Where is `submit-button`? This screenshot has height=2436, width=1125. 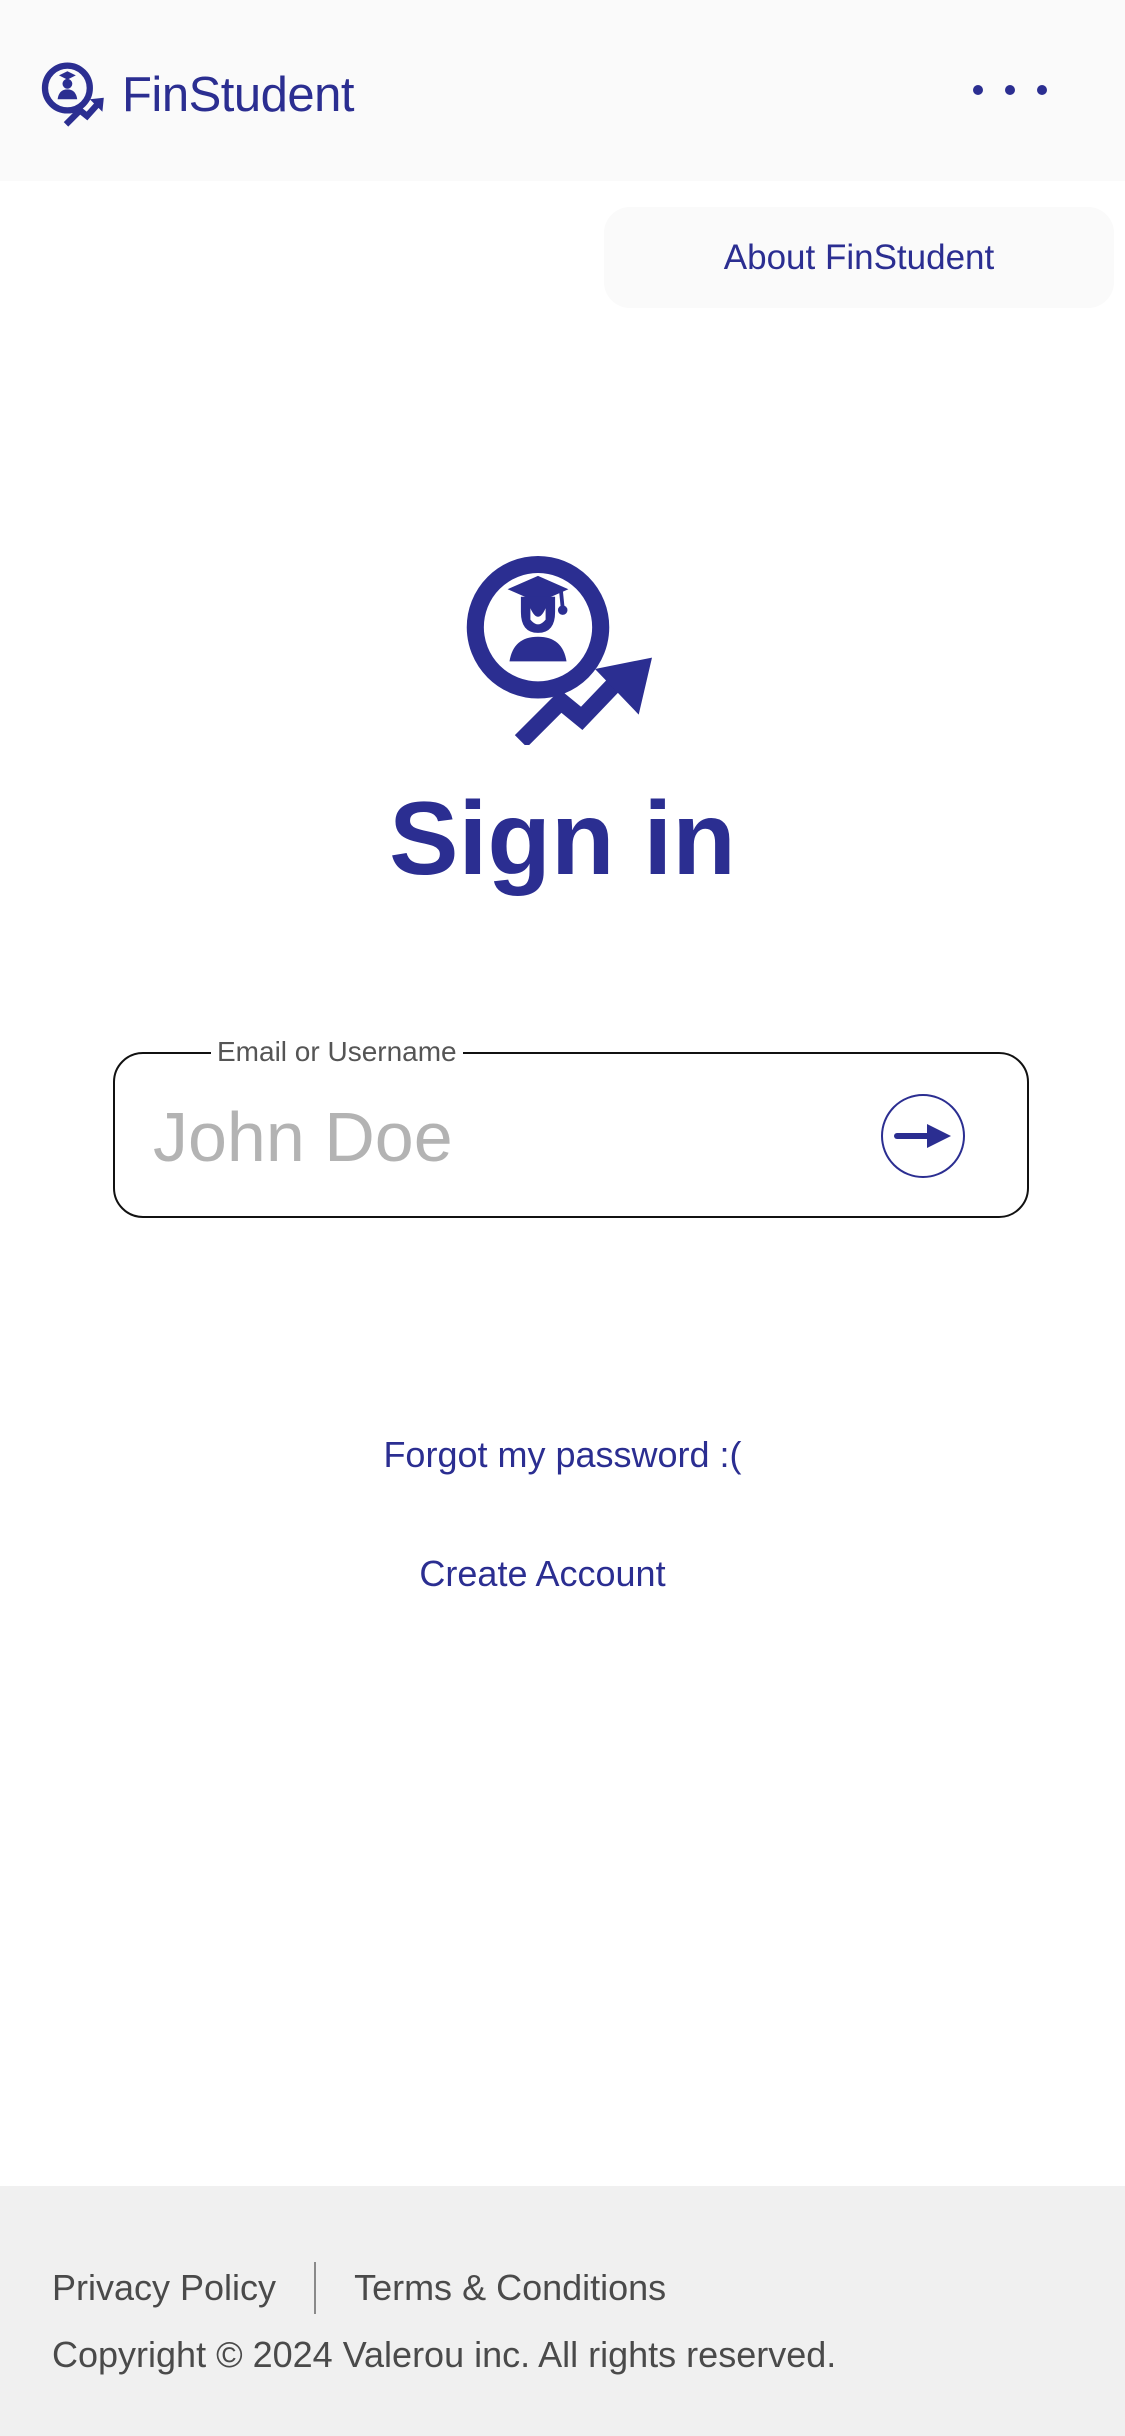 submit-button is located at coordinates (923, 1136).